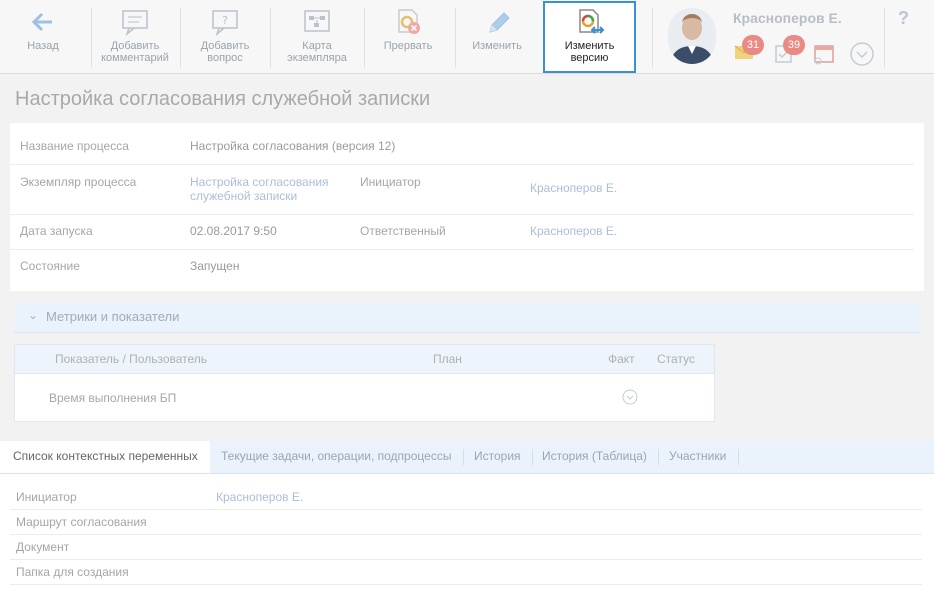  What do you see at coordinates (390, 182) in the screenshot?
I see `initiator-label: Инициатор` at bounding box center [390, 182].